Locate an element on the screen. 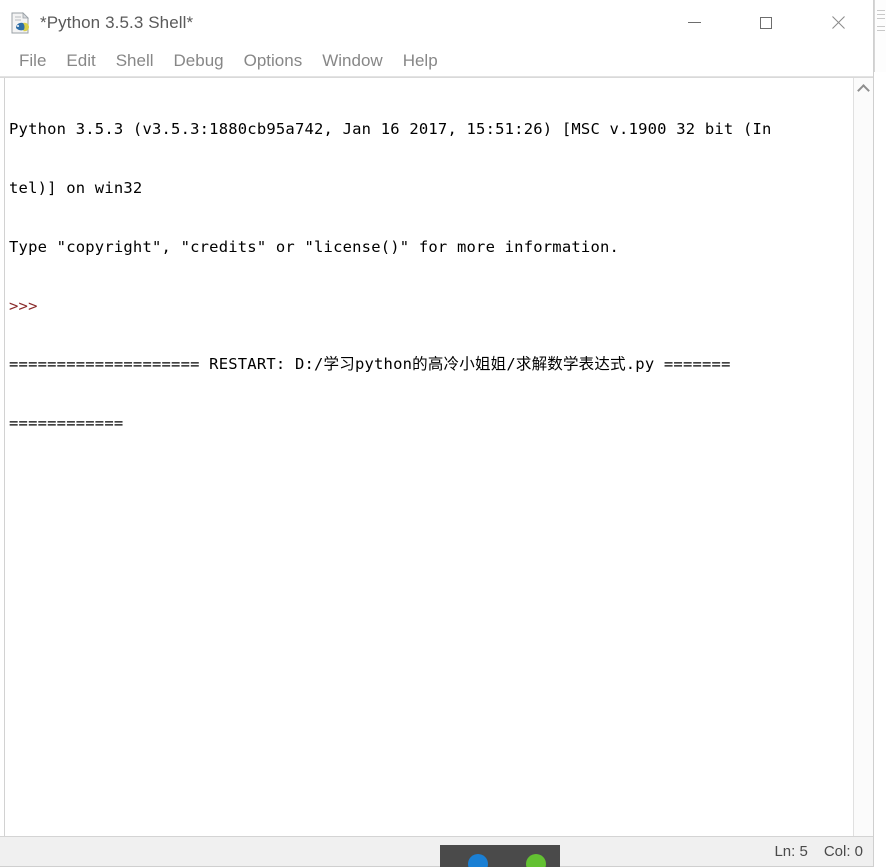 This screenshot has width=886, height=867. chevron-up-icon is located at coordinates (863, 87).